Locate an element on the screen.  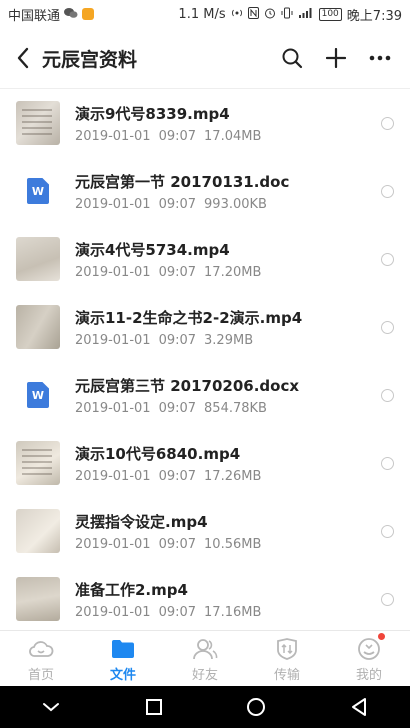
tab-transfer: 传输 is located at coordinates (287, 659).